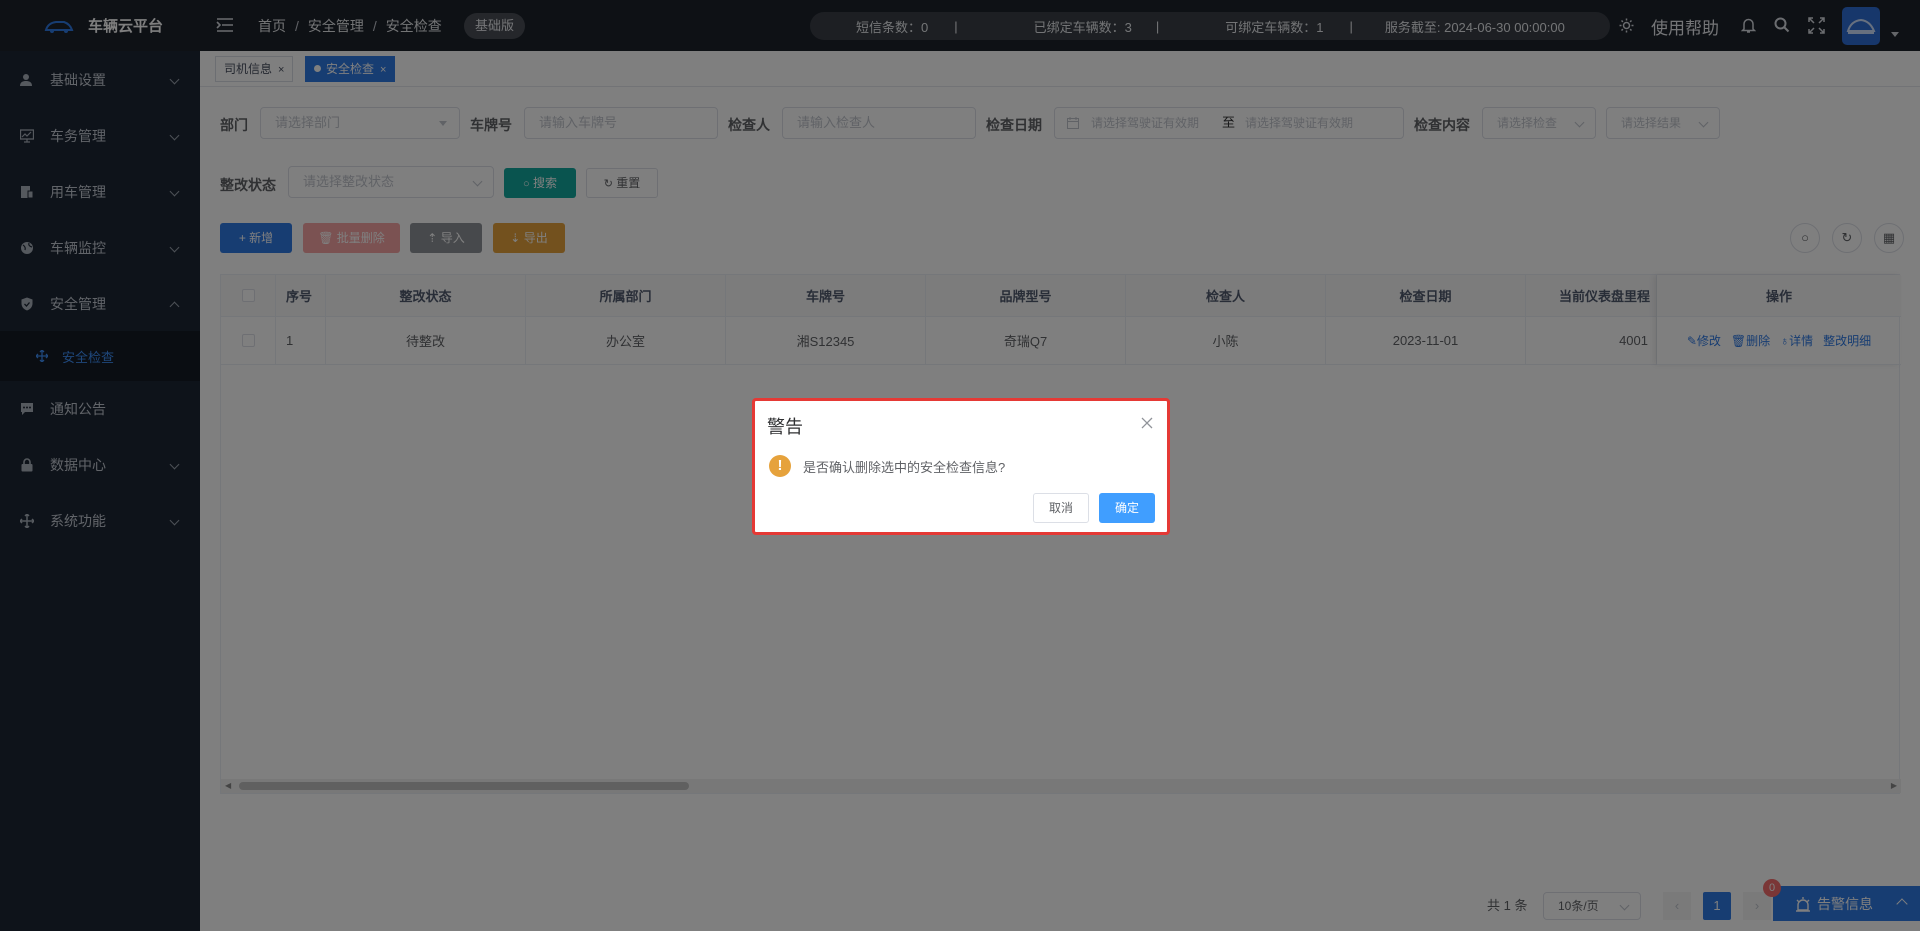 The image size is (1920, 931). What do you see at coordinates (785, 427) in the screenshot?
I see `dialog-title: 警告` at bounding box center [785, 427].